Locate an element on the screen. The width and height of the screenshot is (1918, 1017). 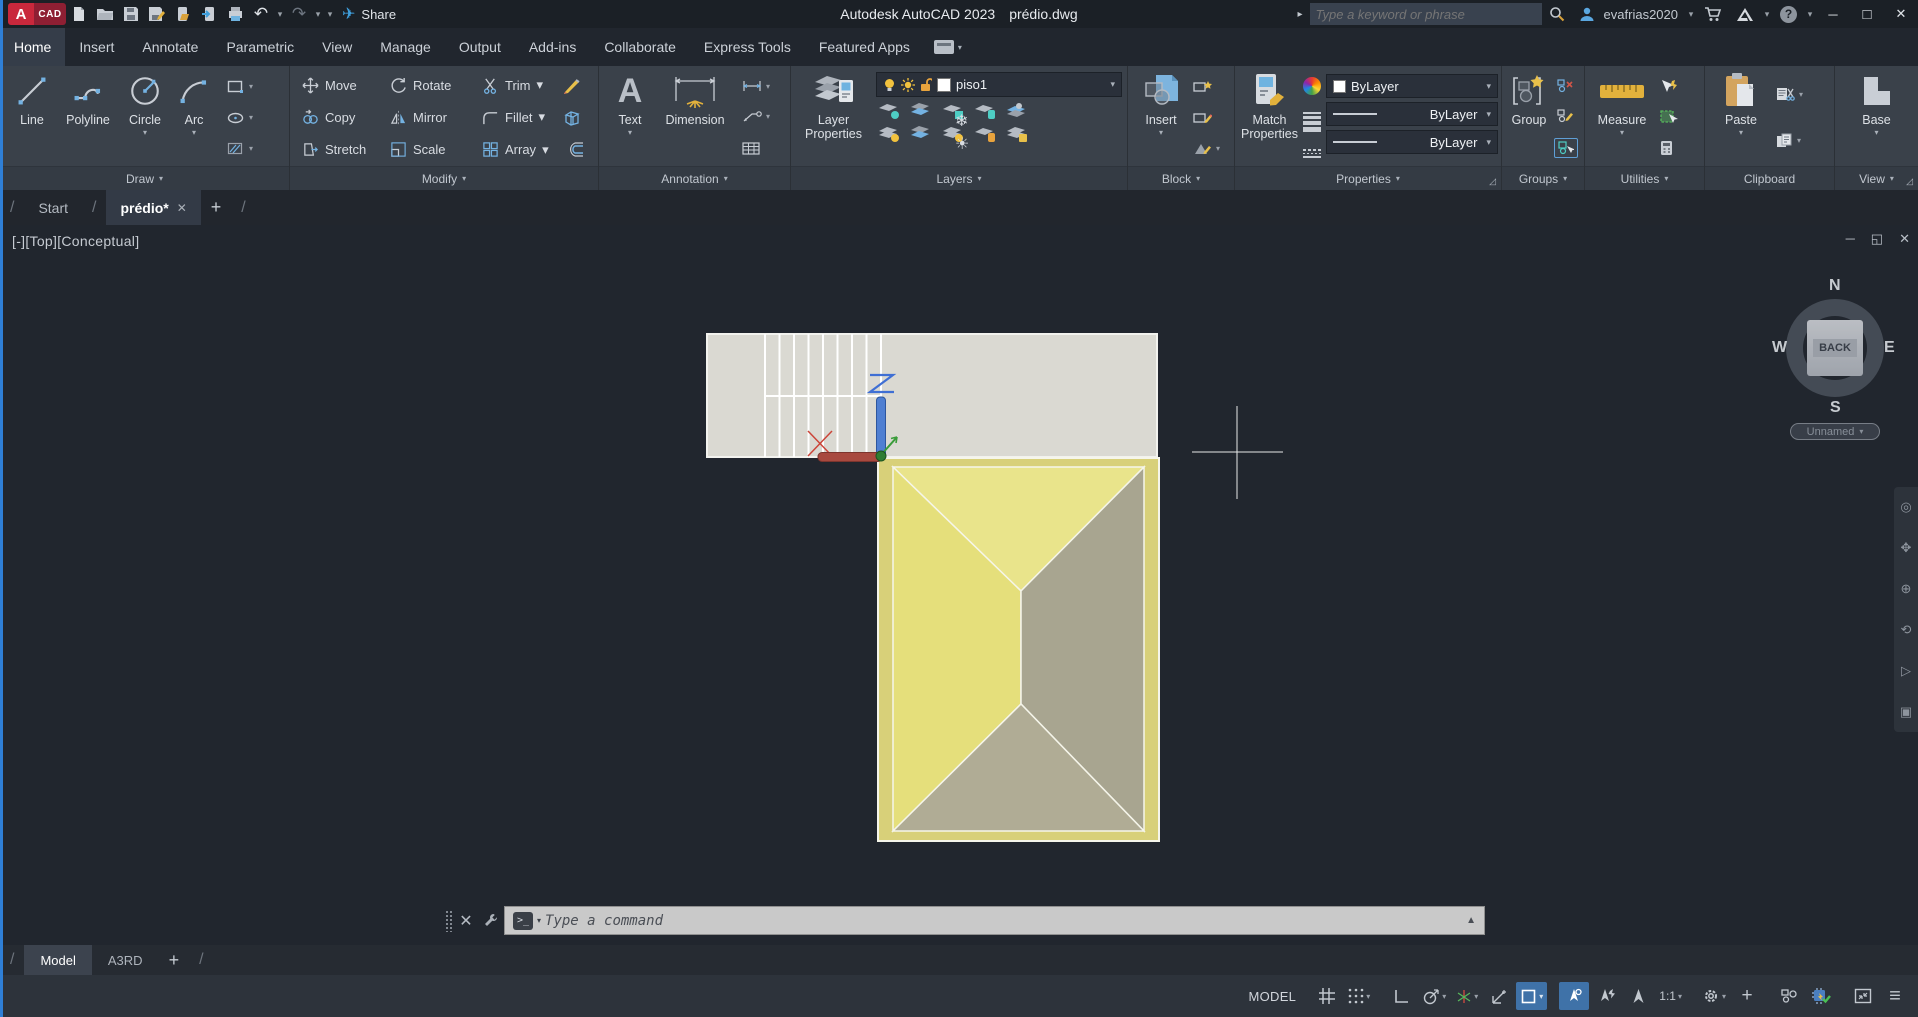
search-box is located at coordinates (1425, 14).